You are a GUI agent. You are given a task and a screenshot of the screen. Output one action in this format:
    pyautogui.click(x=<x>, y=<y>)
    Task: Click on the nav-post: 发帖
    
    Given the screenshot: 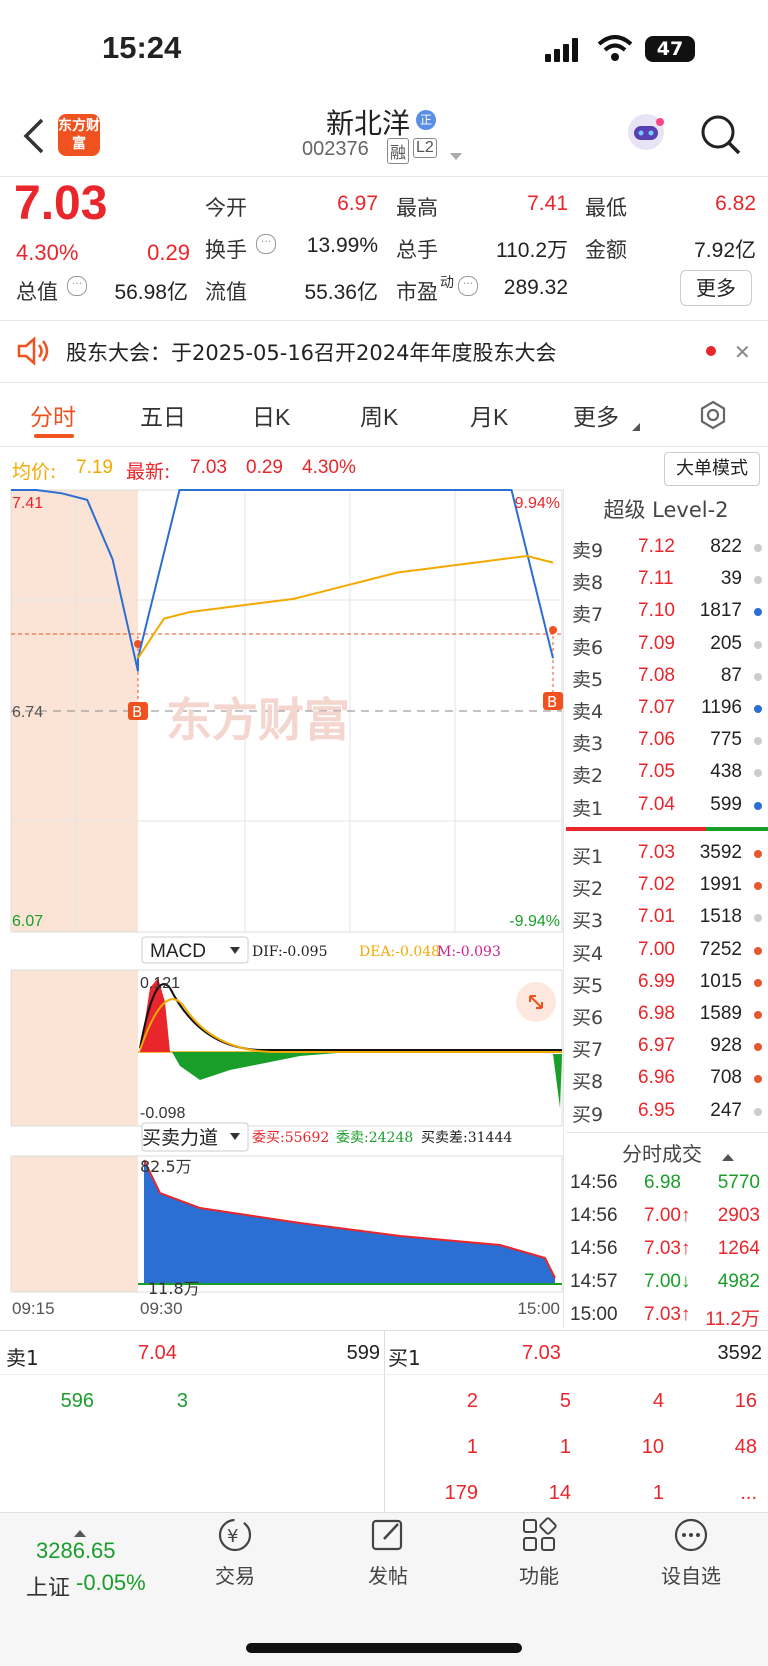 What is the action you would take?
    pyautogui.click(x=388, y=1552)
    